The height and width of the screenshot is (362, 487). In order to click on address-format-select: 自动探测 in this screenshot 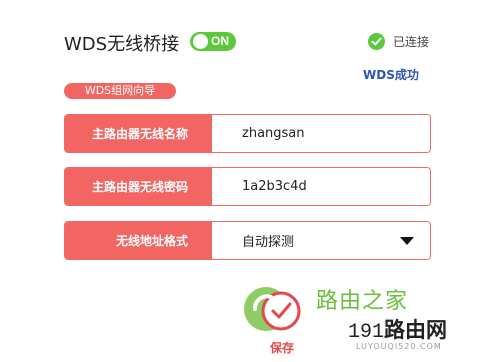, I will do `click(321, 240)`.